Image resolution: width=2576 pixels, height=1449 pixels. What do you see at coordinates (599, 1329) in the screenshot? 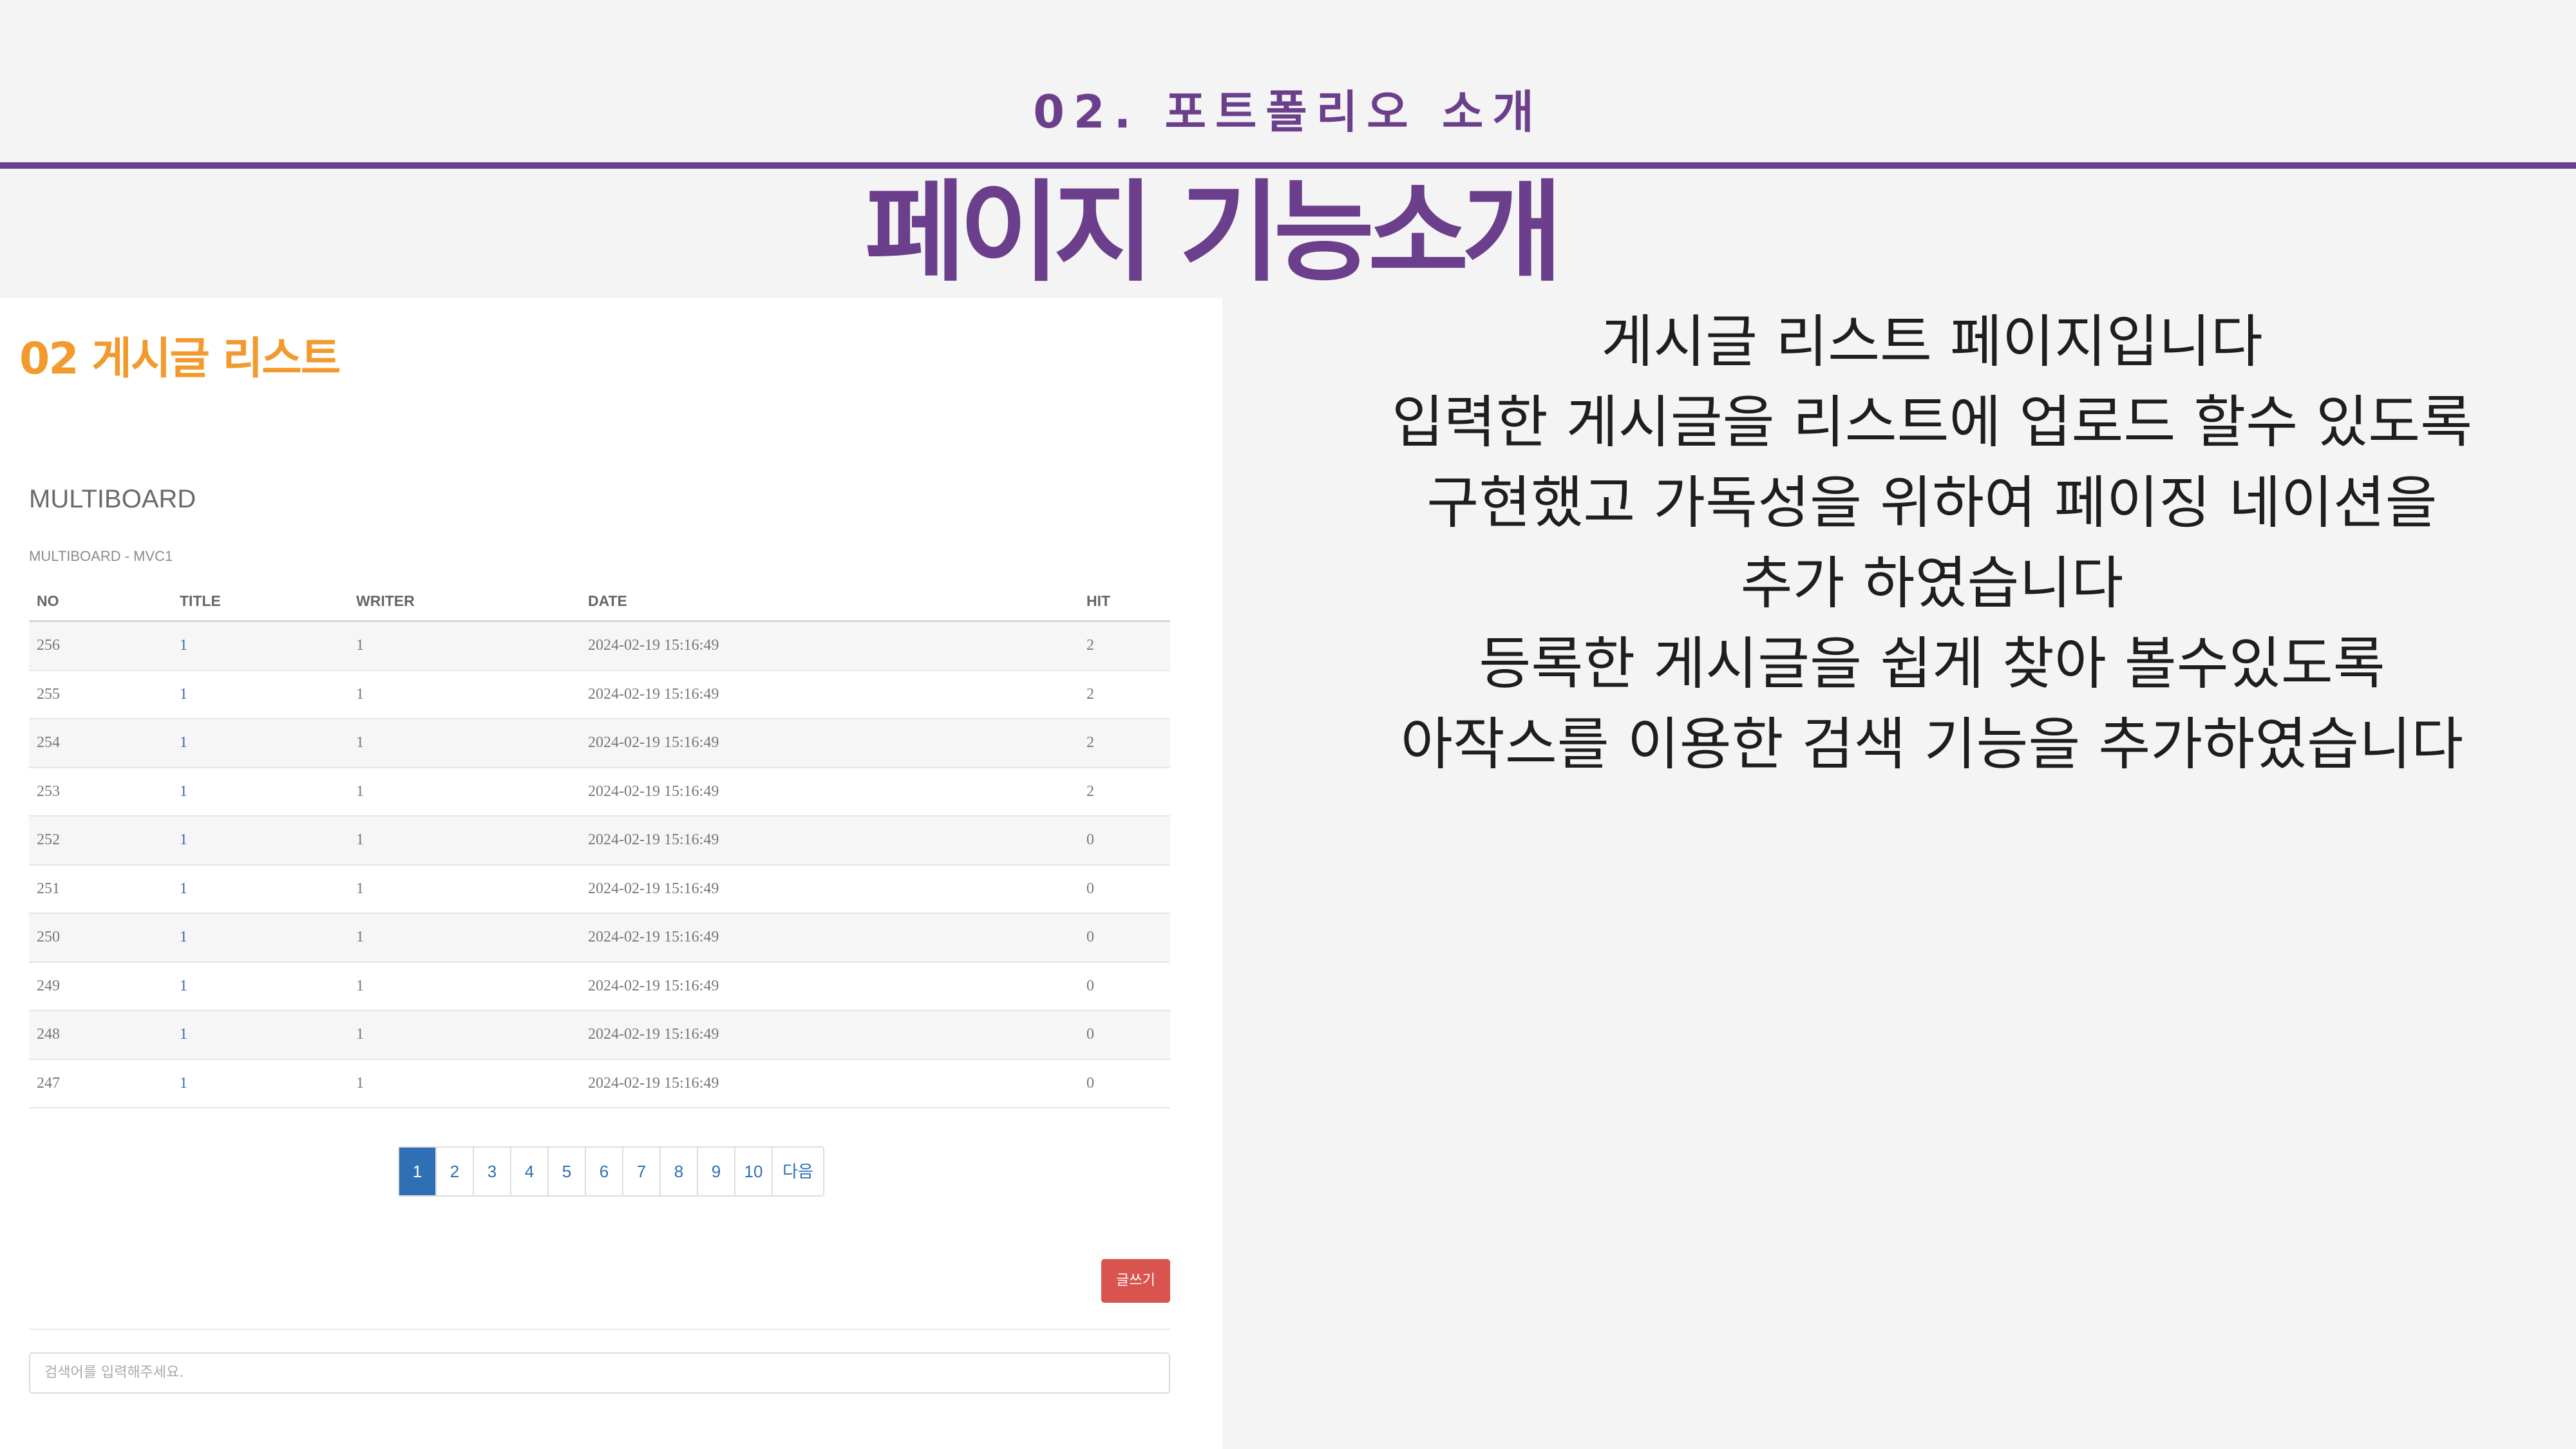
I see `divider` at bounding box center [599, 1329].